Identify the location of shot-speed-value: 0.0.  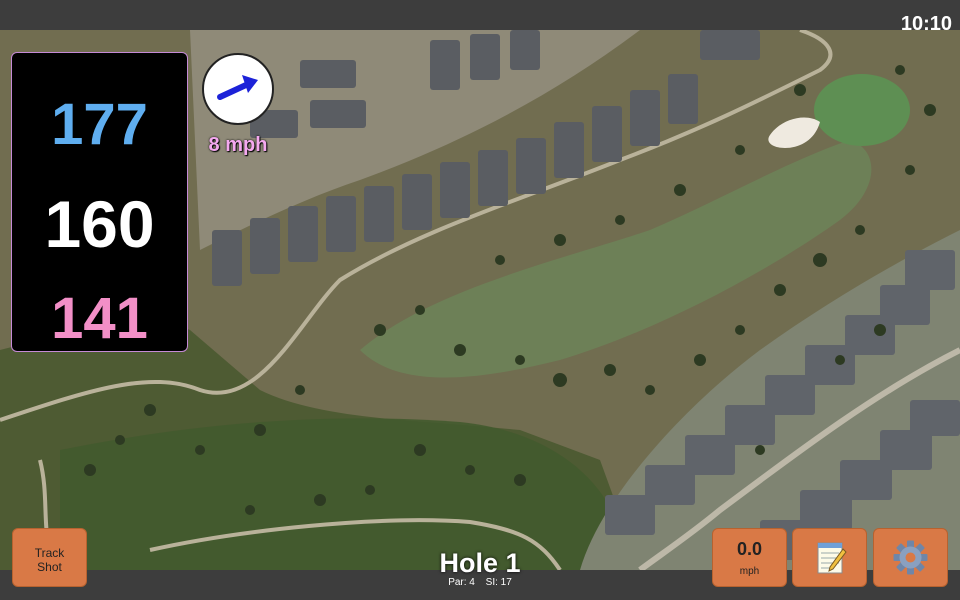
(749, 549).